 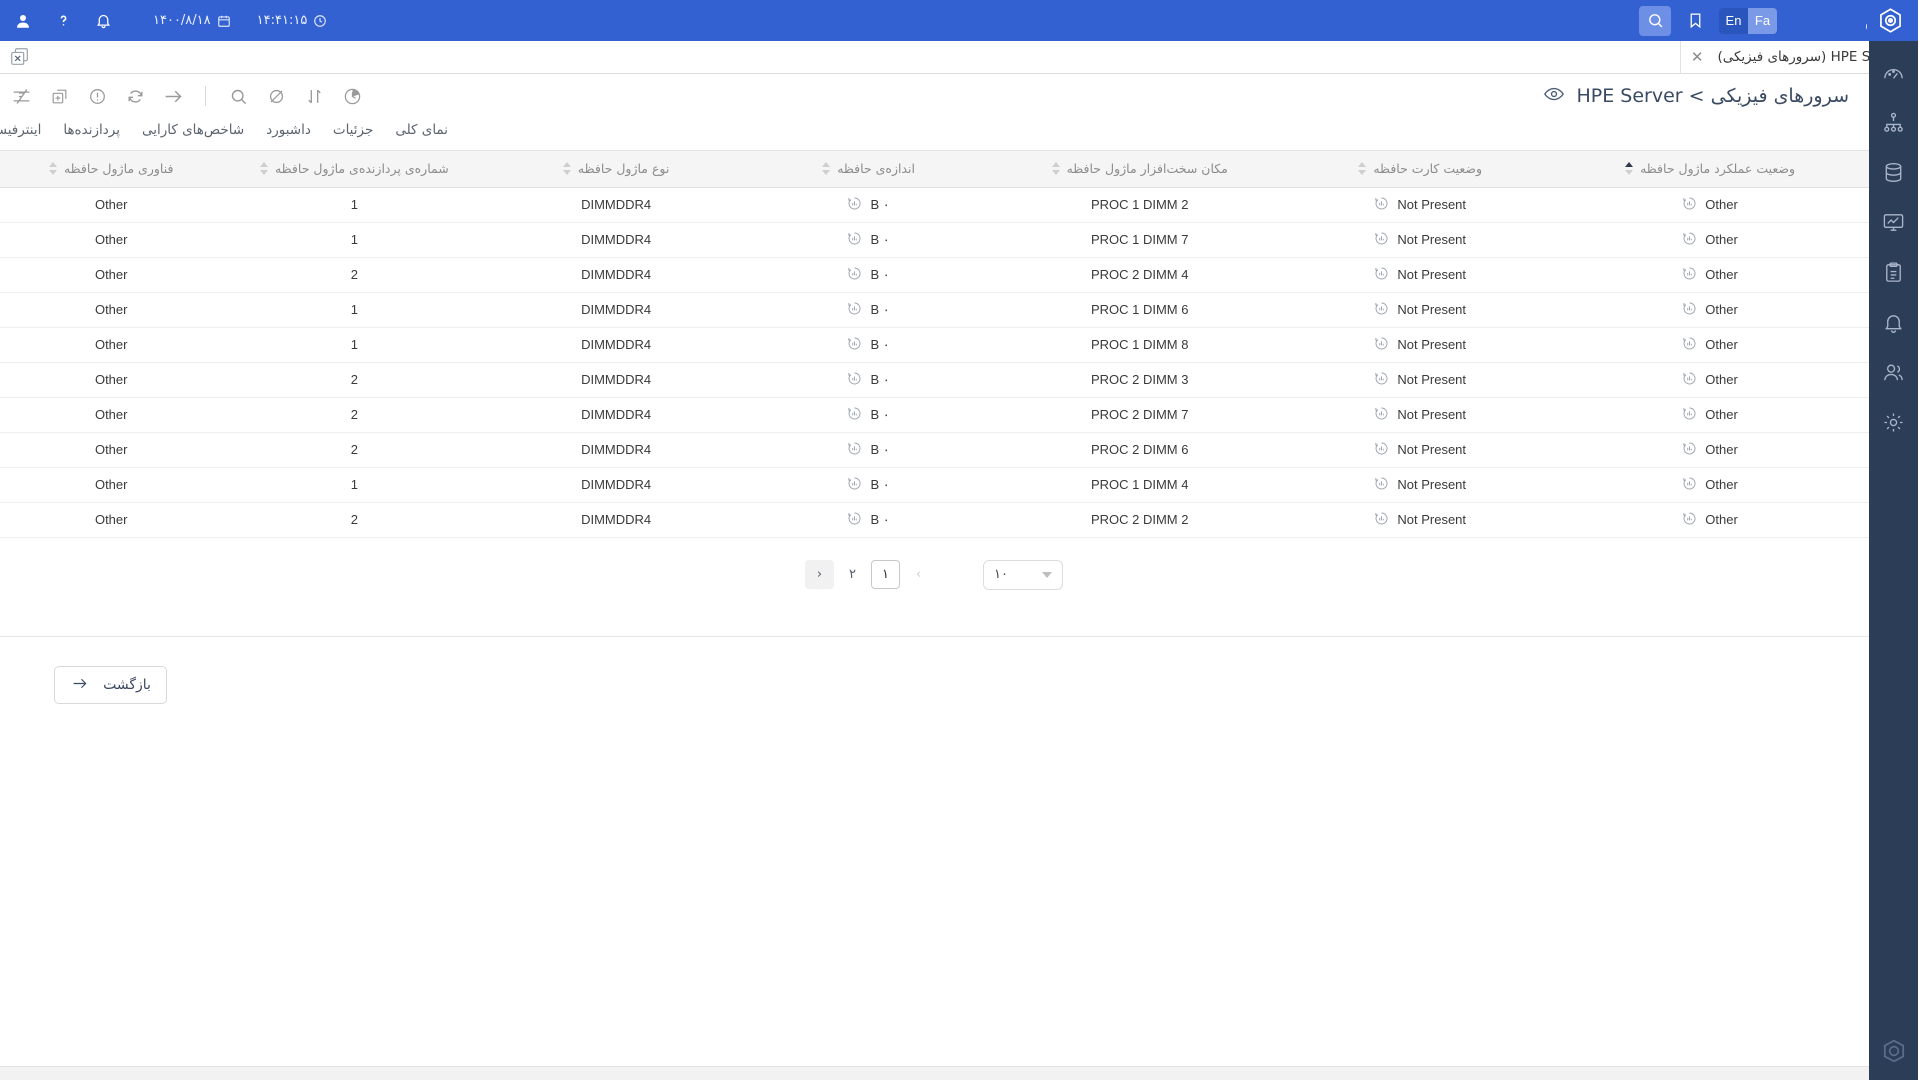 I want to click on column-header-0: وضعیت عملکرد ماژول حافظه, so click(x=1711, y=169).